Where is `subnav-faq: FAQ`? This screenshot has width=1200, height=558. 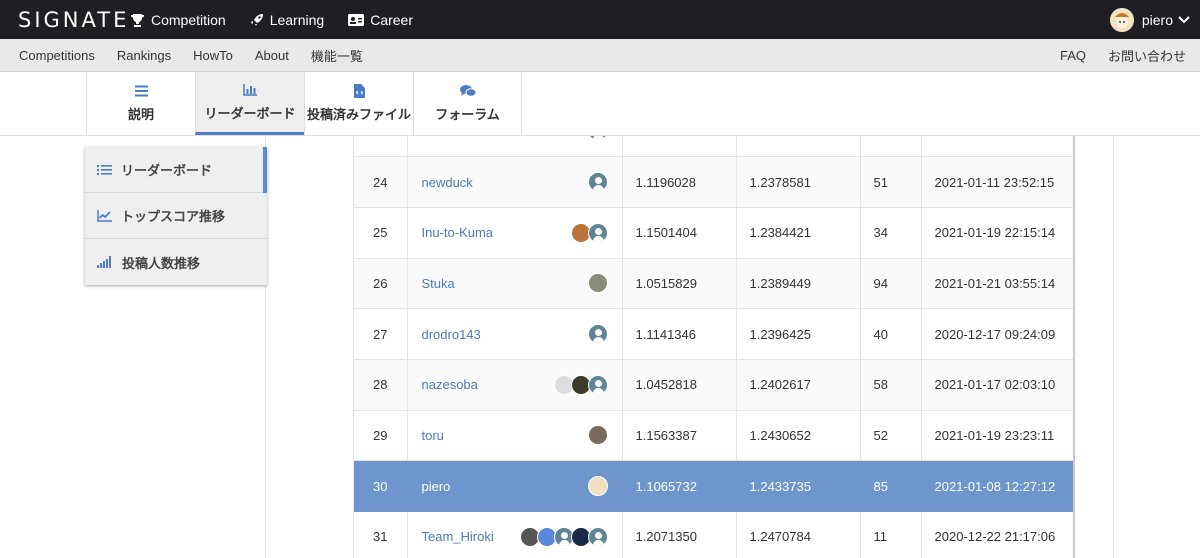
subnav-faq: FAQ is located at coordinates (1073, 55).